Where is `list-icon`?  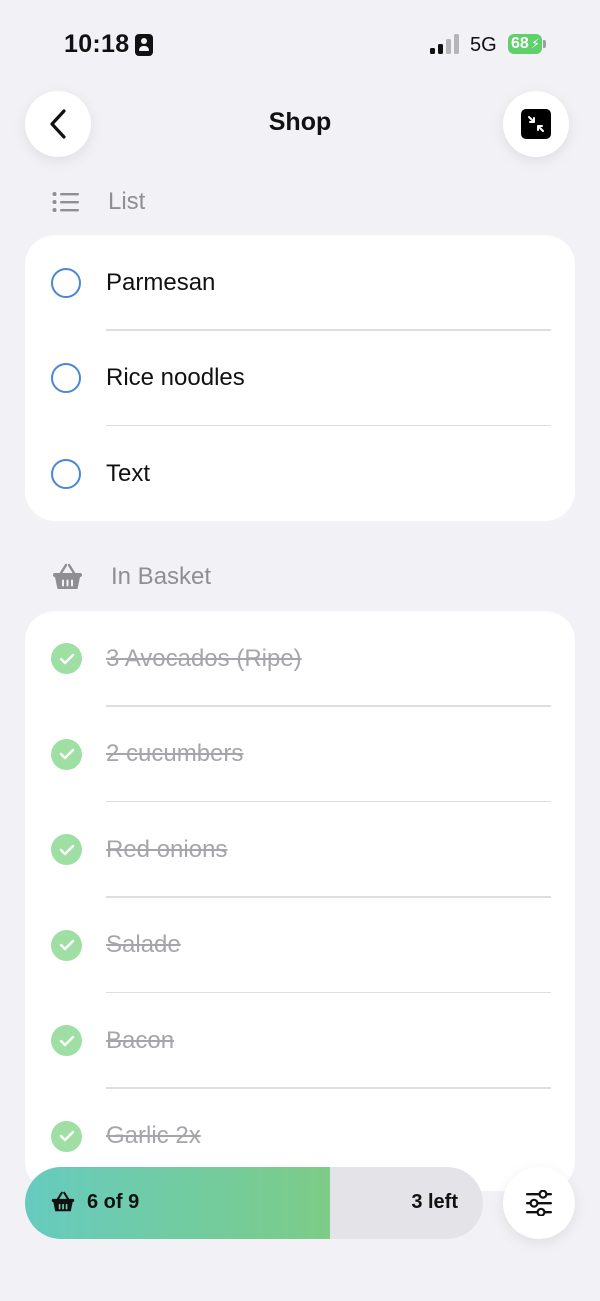 list-icon is located at coordinates (65, 202).